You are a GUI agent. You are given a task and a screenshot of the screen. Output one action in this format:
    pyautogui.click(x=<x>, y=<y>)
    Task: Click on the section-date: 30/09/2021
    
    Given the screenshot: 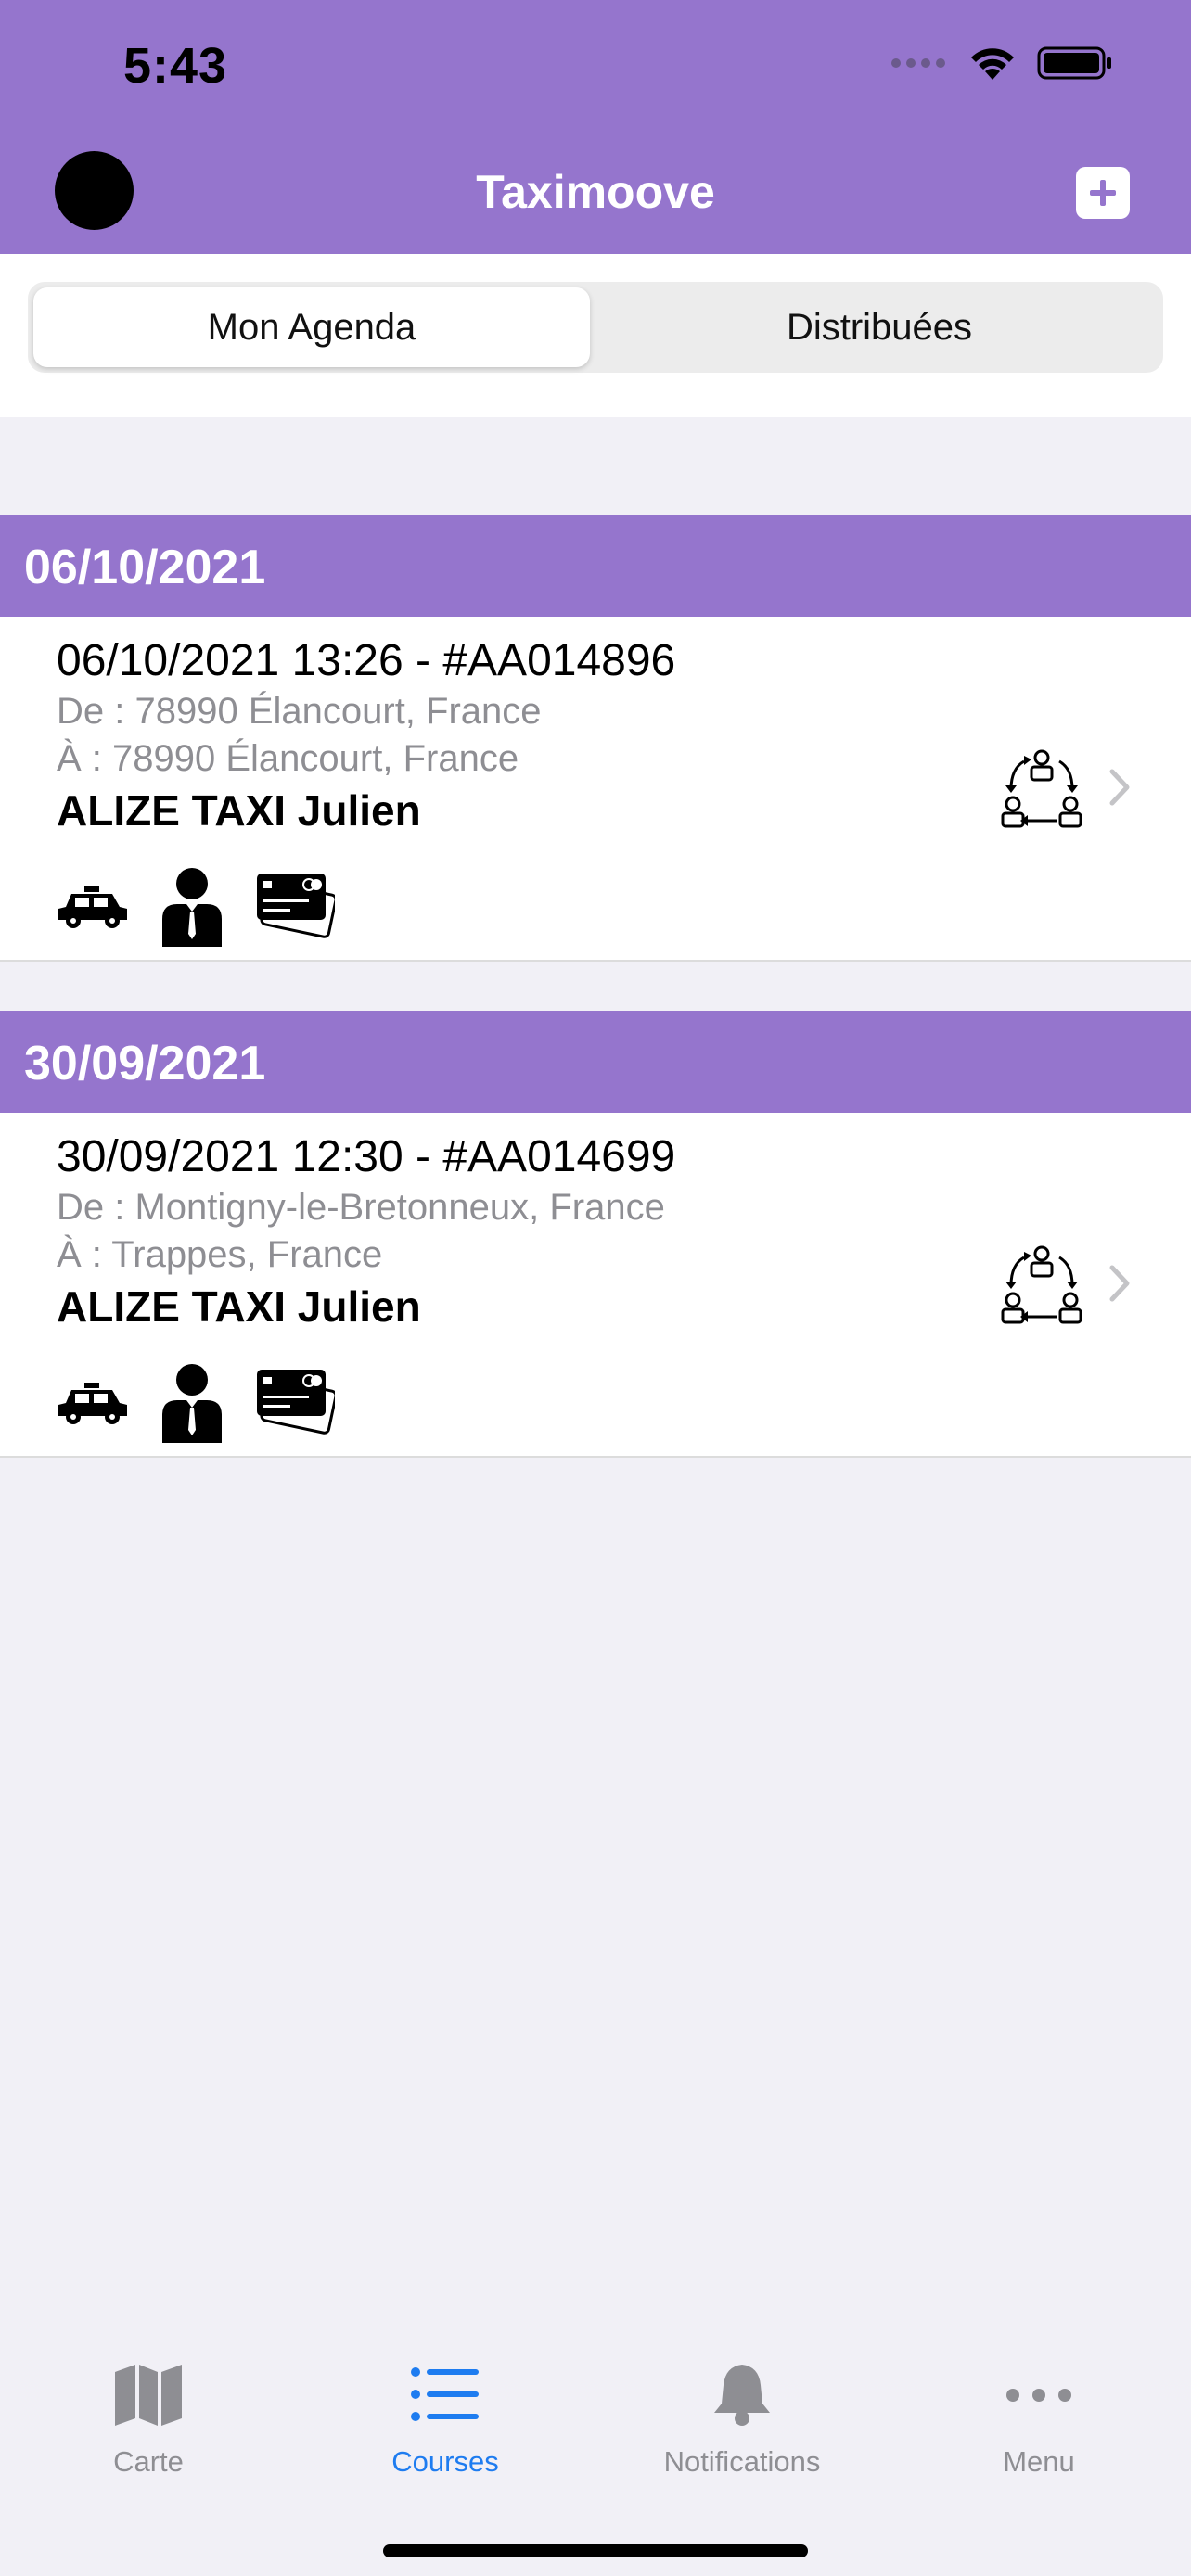 What is the action you would take?
    pyautogui.click(x=145, y=1063)
    